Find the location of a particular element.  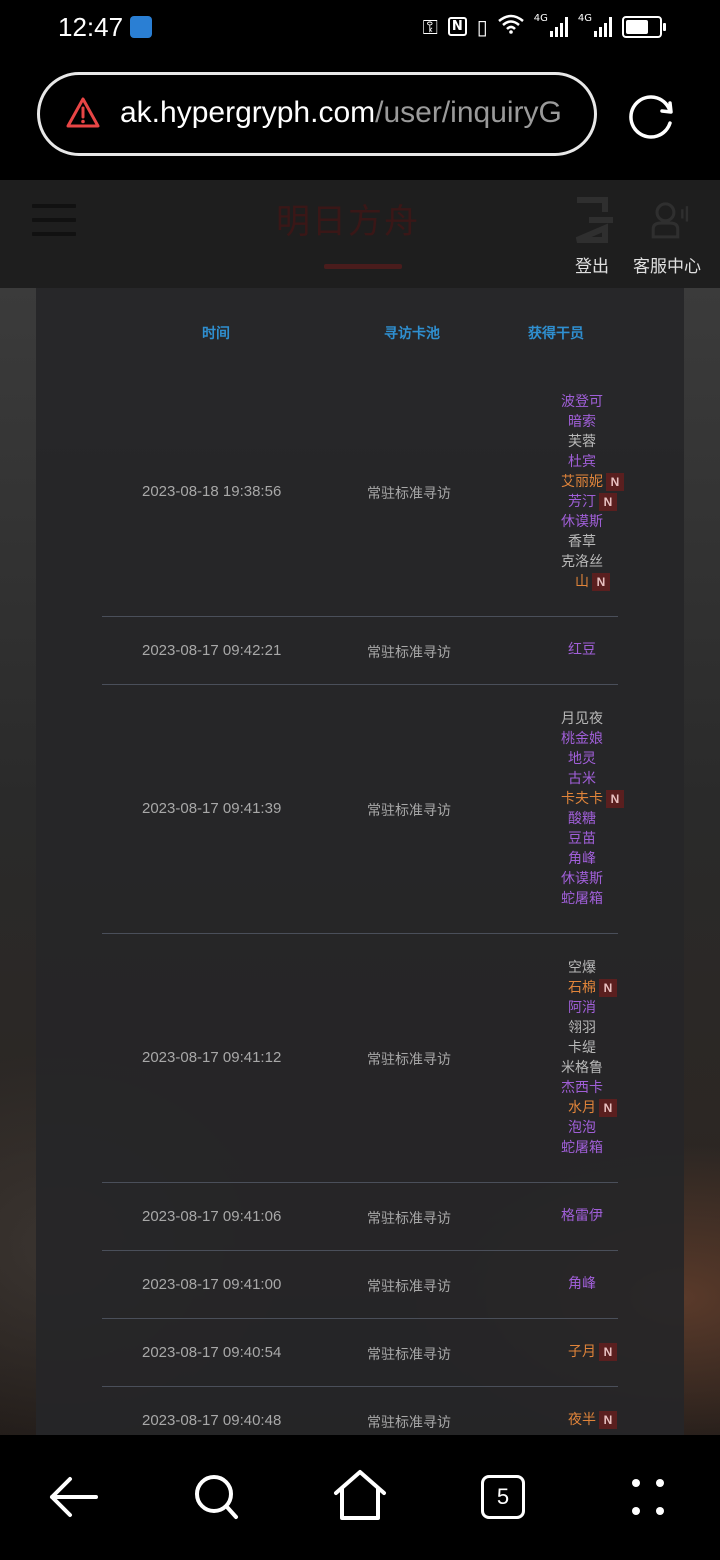

header-time: 时间 is located at coordinates (216, 334).